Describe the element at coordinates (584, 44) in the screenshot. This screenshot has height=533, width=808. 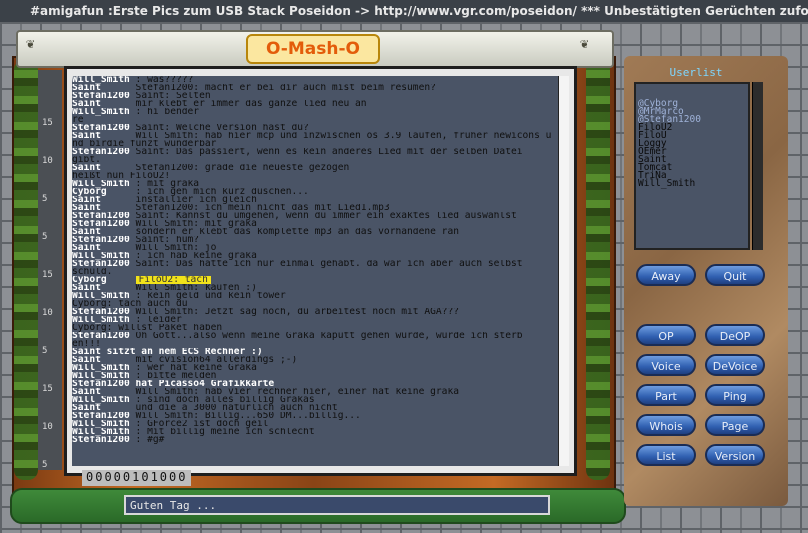
I see `dragon-right-icon: ❦` at that location.